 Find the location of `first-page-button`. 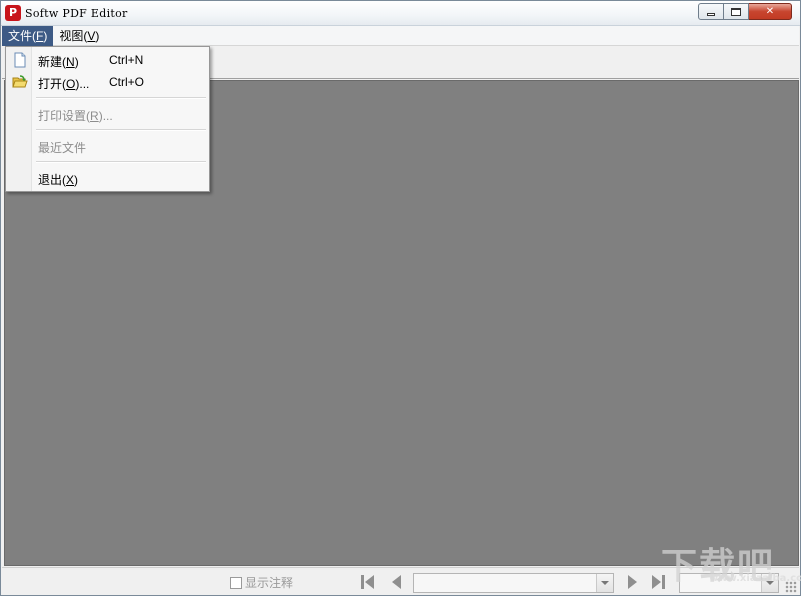

first-page-button is located at coordinates (367, 582).